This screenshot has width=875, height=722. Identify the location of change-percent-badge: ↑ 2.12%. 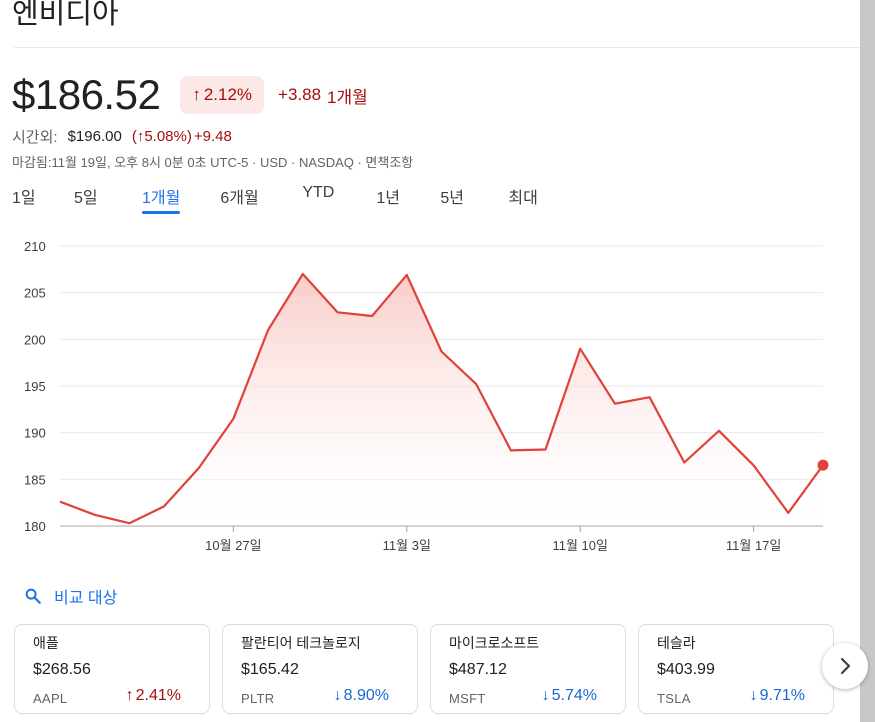
(222, 95).